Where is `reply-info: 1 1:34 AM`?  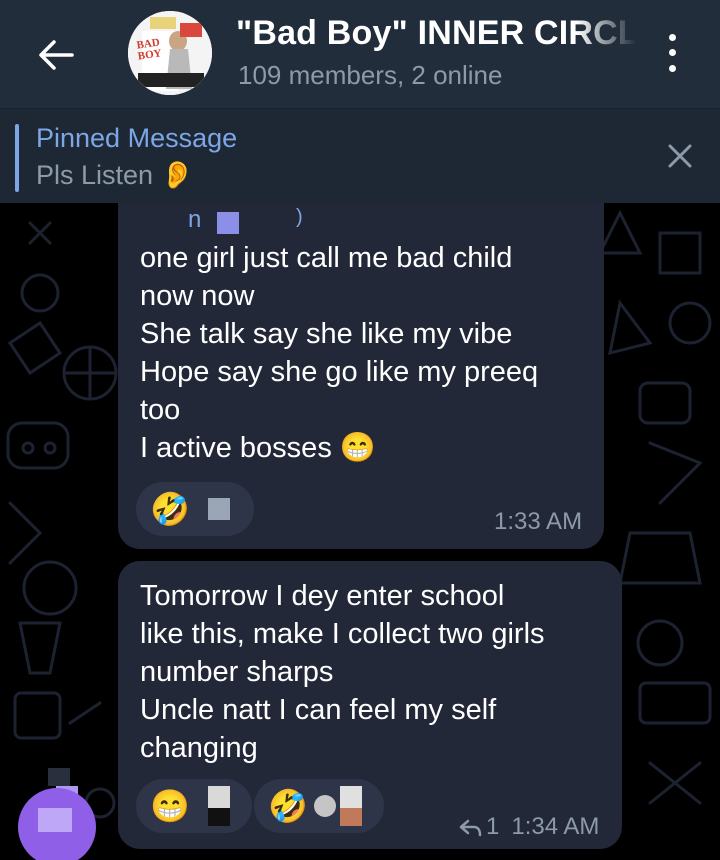 reply-info: 1 1:34 AM is located at coordinates (528, 827).